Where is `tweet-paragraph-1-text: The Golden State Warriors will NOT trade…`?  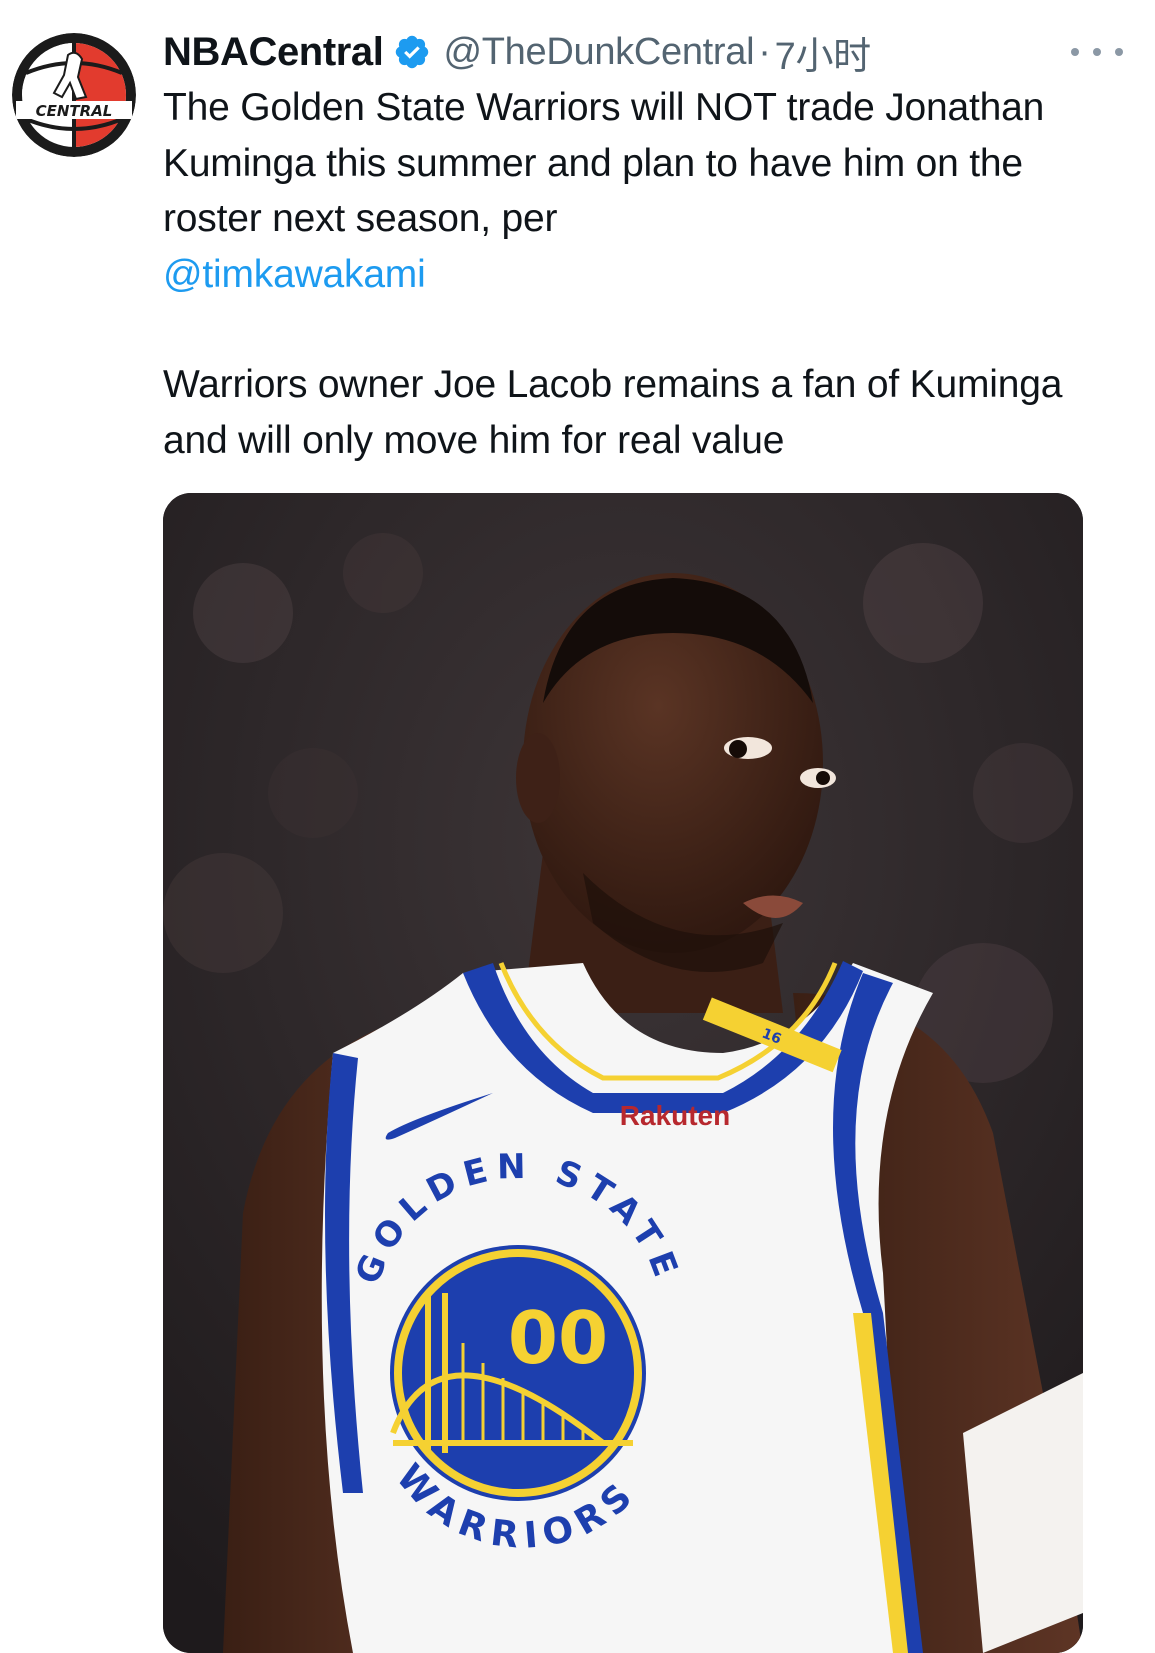 tweet-paragraph-1-text: The Golden State Warriors will NOT trade… is located at coordinates (604, 163).